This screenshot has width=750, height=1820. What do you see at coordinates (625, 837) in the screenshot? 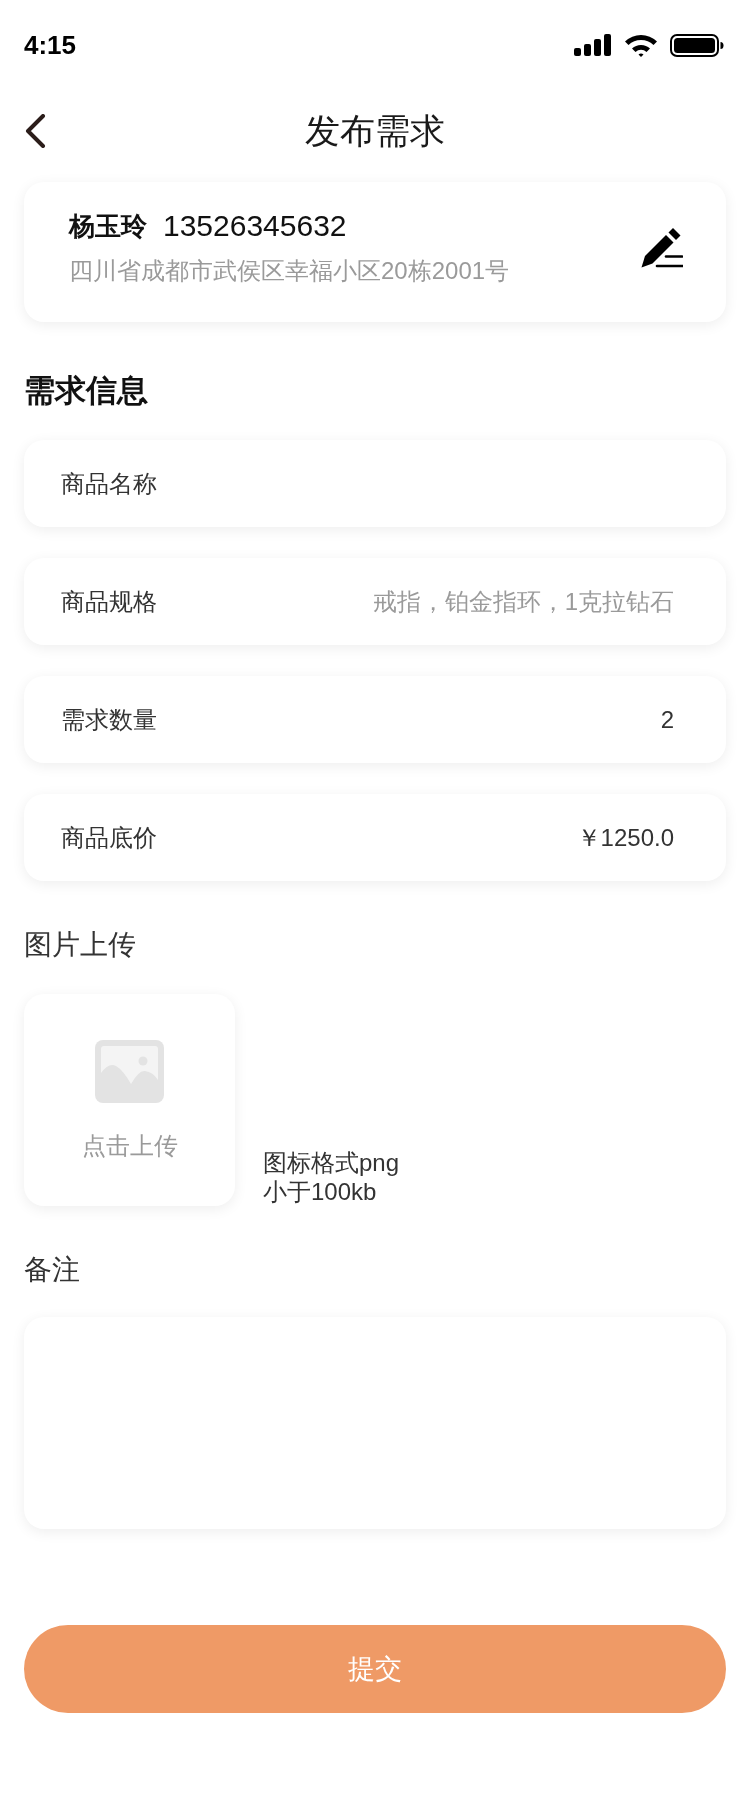
I see `text-input: ￥1250.0` at bounding box center [625, 837].